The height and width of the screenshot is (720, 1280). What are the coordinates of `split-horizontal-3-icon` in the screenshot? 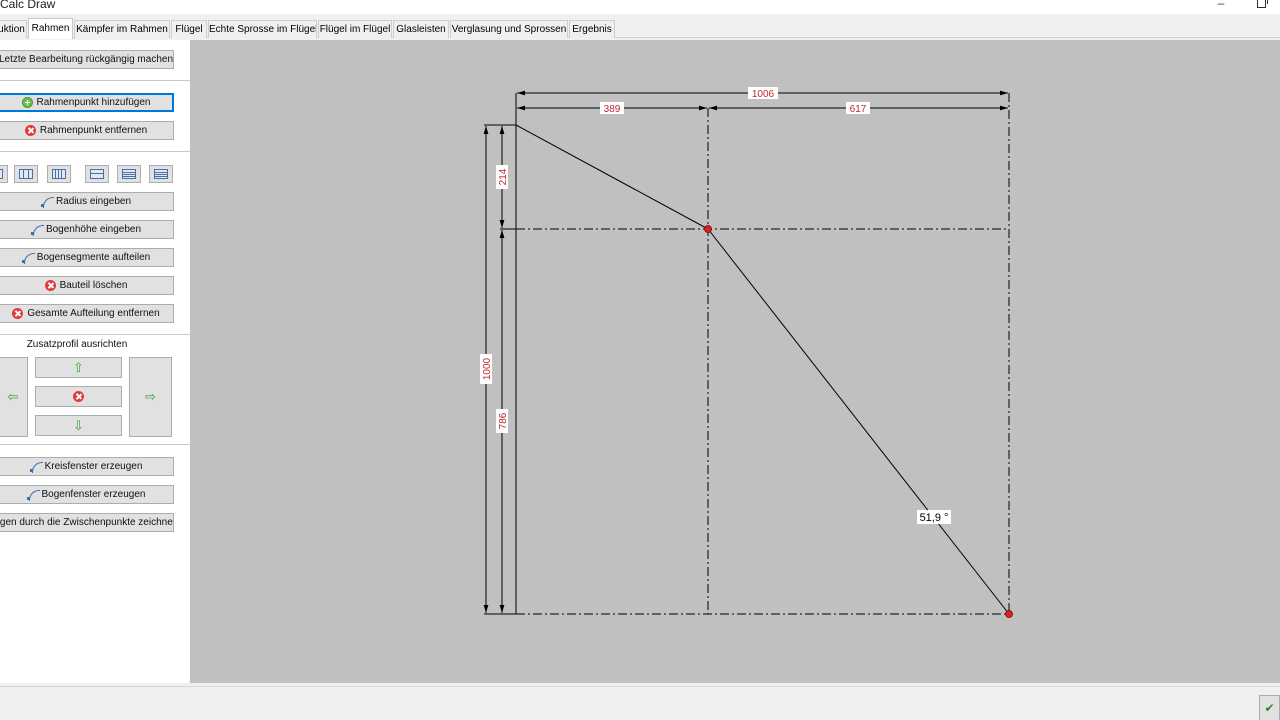 It's located at (161, 174).